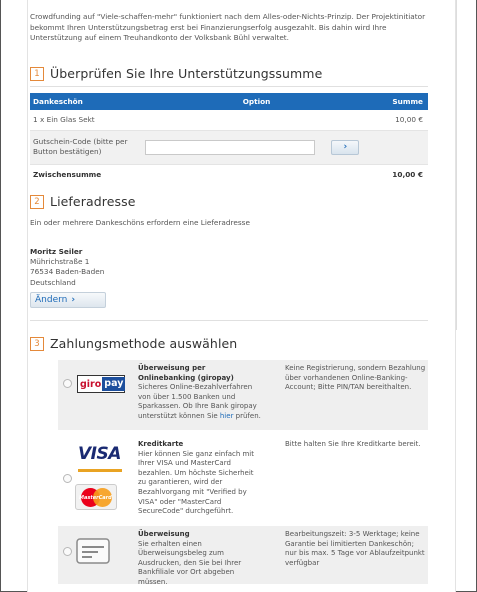  Describe the element at coordinates (93, 551) in the screenshot. I see `transfer-form-icon` at that location.